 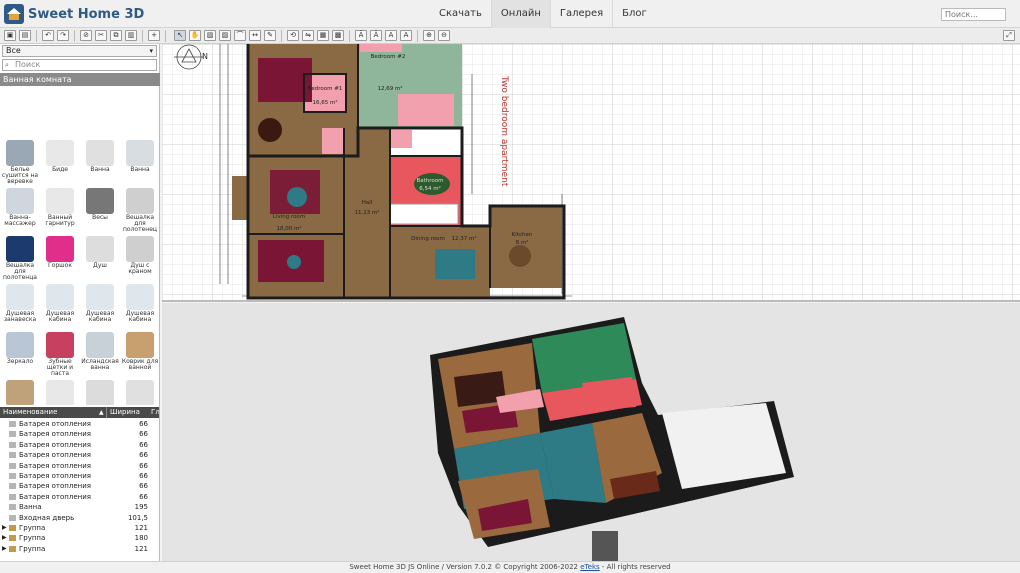 I want to click on redo-icon: ↷, so click(x=63, y=35).